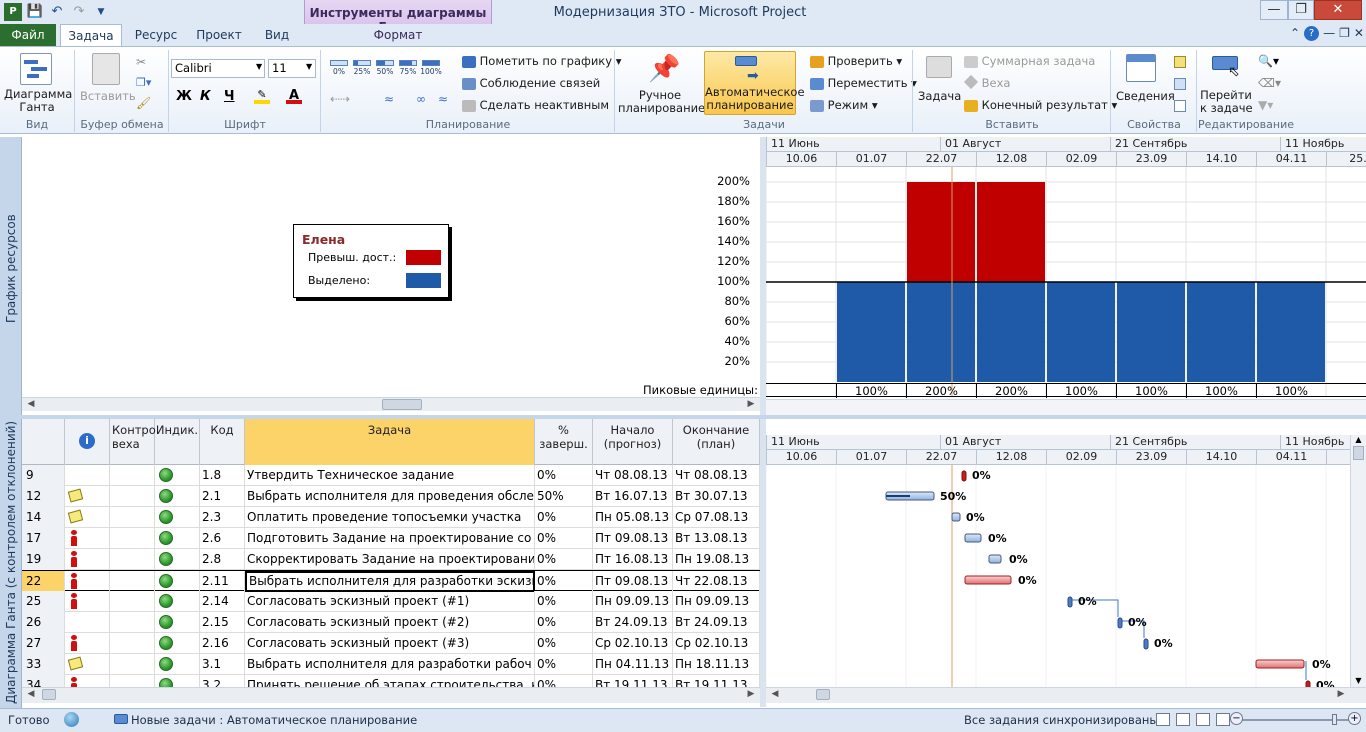 This screenshot has width=1366, height=732. What do you see at coordinates (1180, 84) in the screenshot?
I see `details-icon` at bounding box center [1180, 84].